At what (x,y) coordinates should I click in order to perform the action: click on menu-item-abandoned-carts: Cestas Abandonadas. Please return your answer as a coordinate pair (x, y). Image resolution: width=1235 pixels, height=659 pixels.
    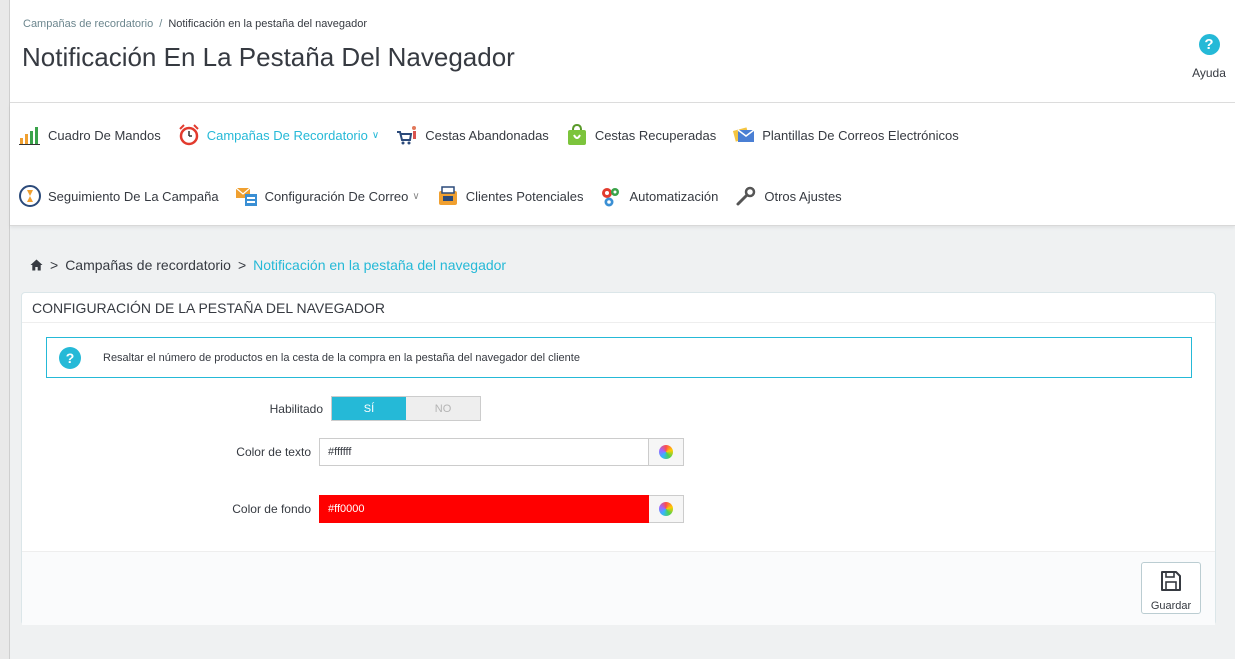
    Looking at the image, I should click on (472, 135).